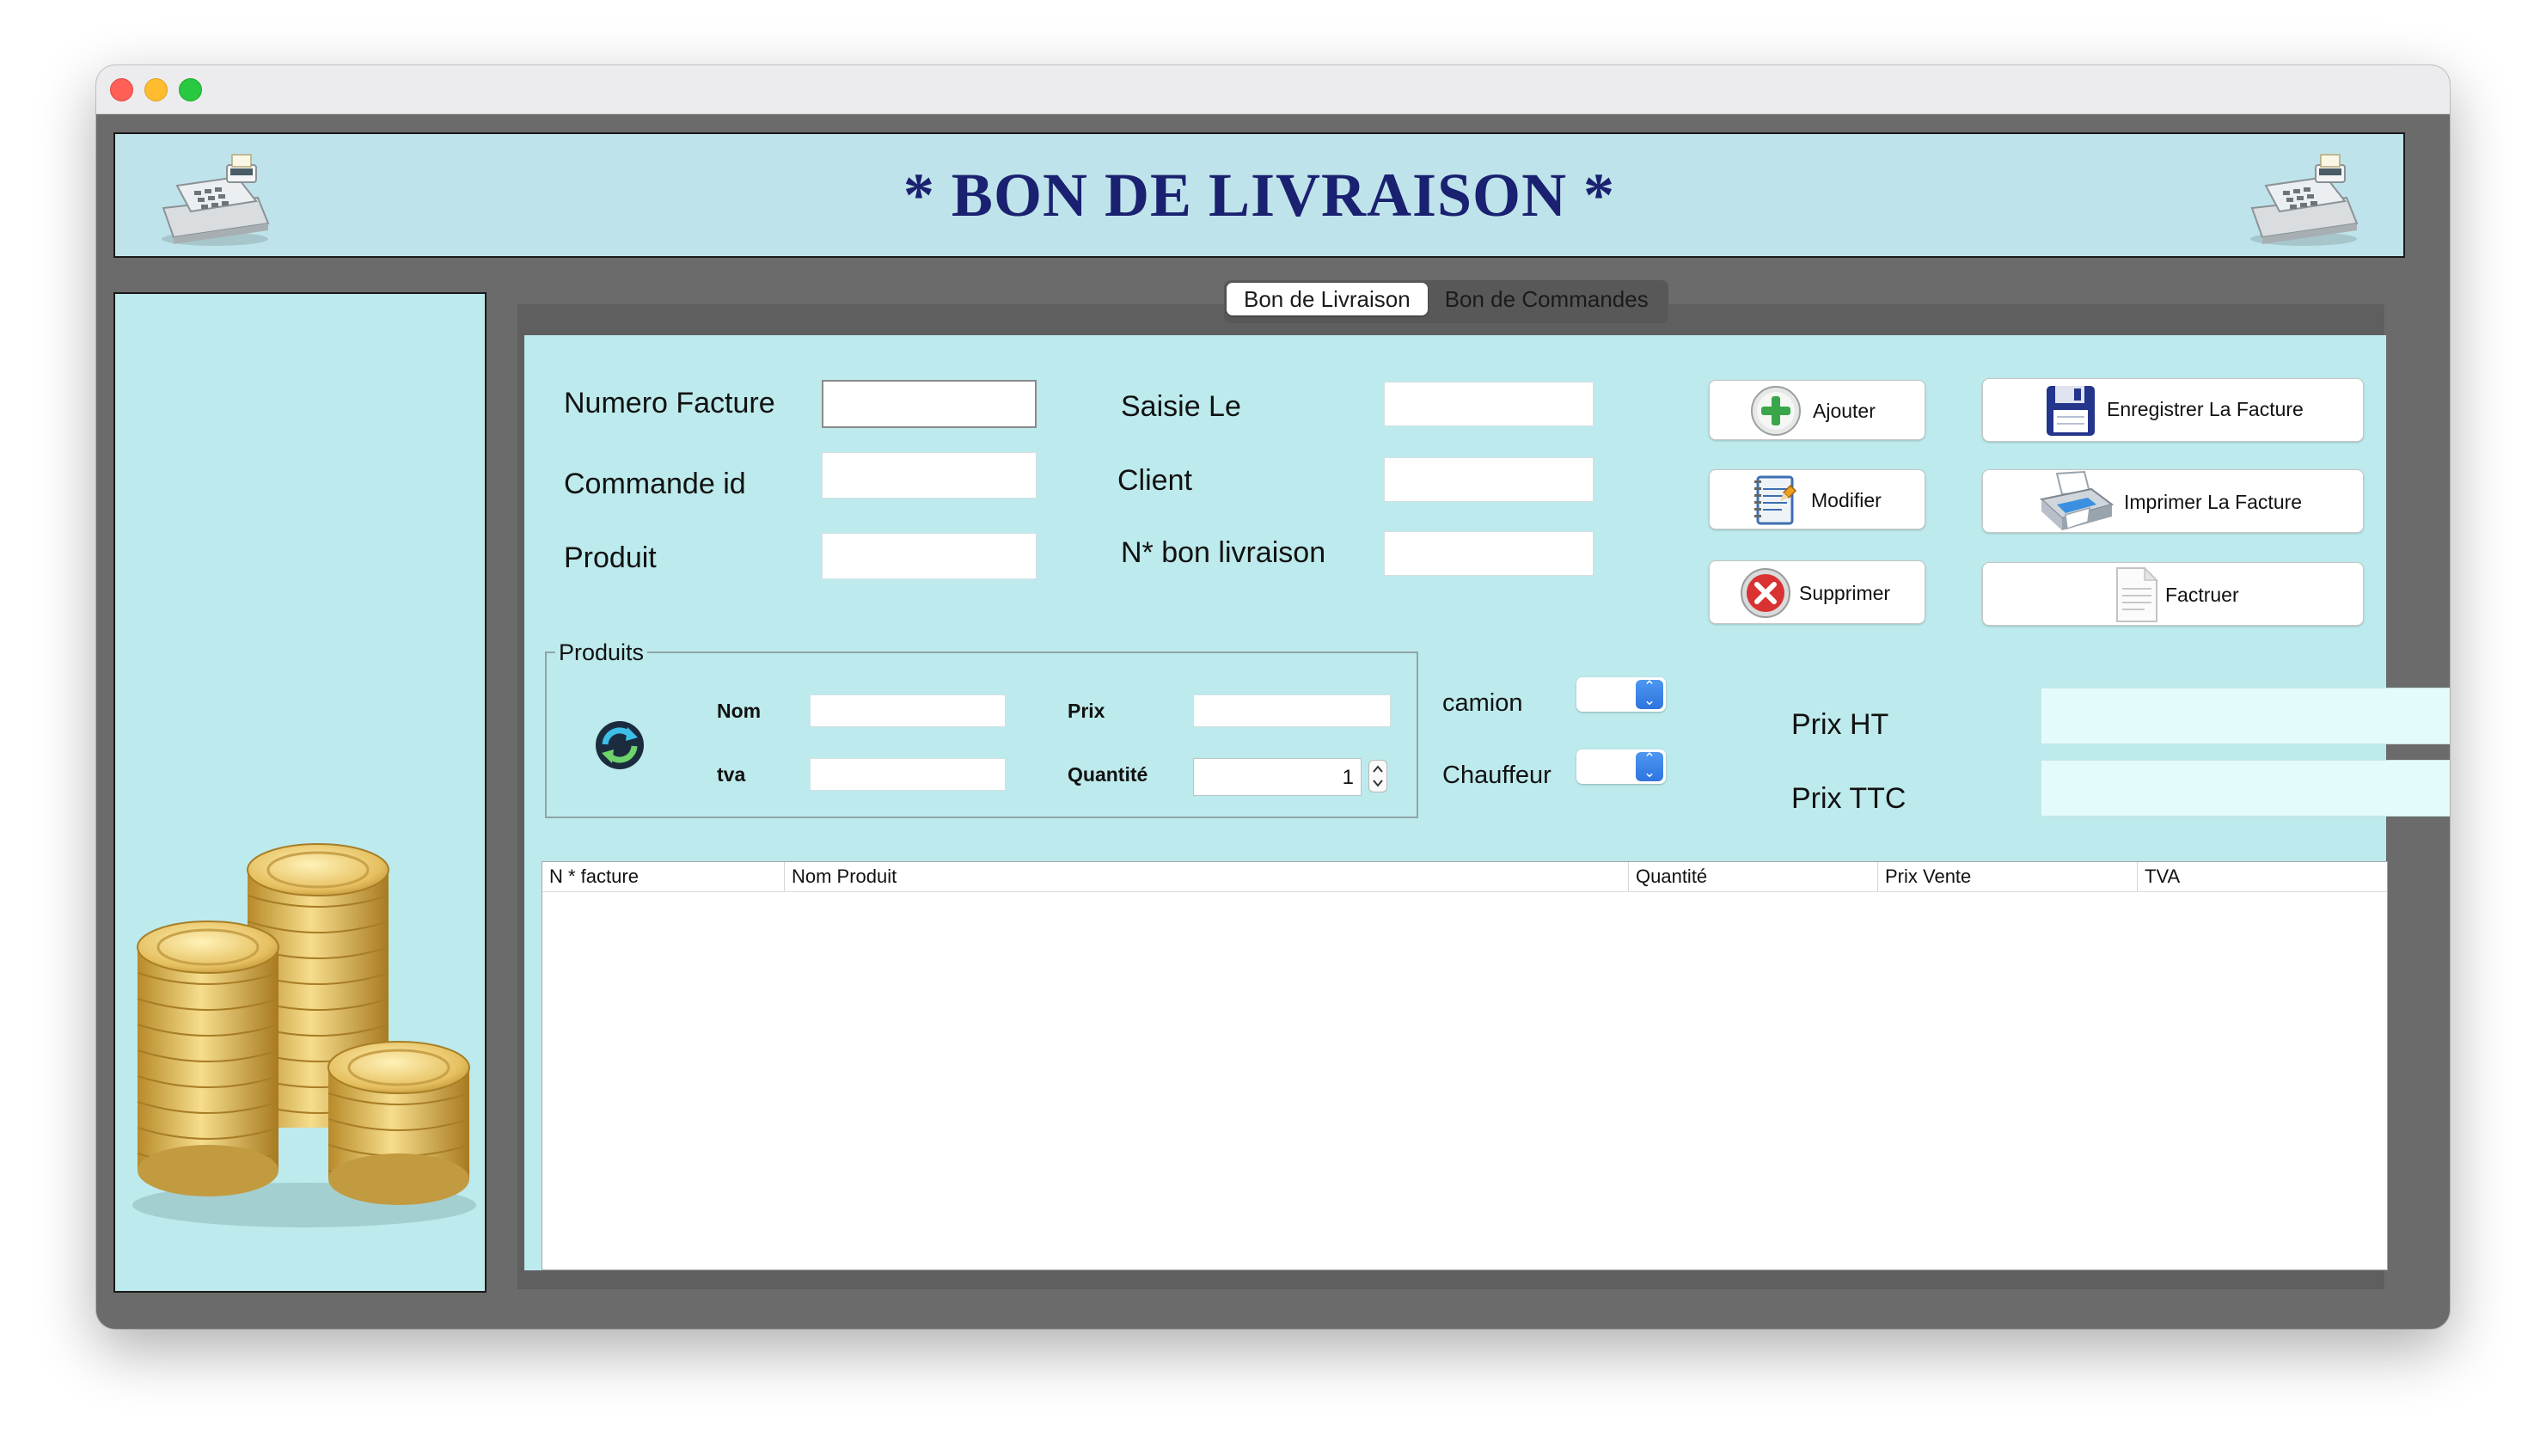 This screenshot has height=1456, width=2546. What do you see at coordinates (1621, 767) in the screenshot?
I see `chauffeur-select: ⌃ ⌄` at bounding box center [1621, 767].